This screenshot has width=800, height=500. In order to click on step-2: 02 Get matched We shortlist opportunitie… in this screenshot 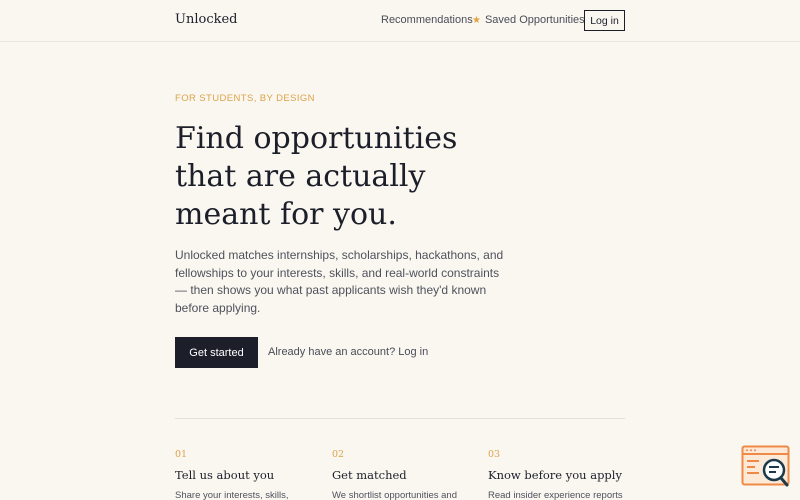, I will do `click(402, 474)`.